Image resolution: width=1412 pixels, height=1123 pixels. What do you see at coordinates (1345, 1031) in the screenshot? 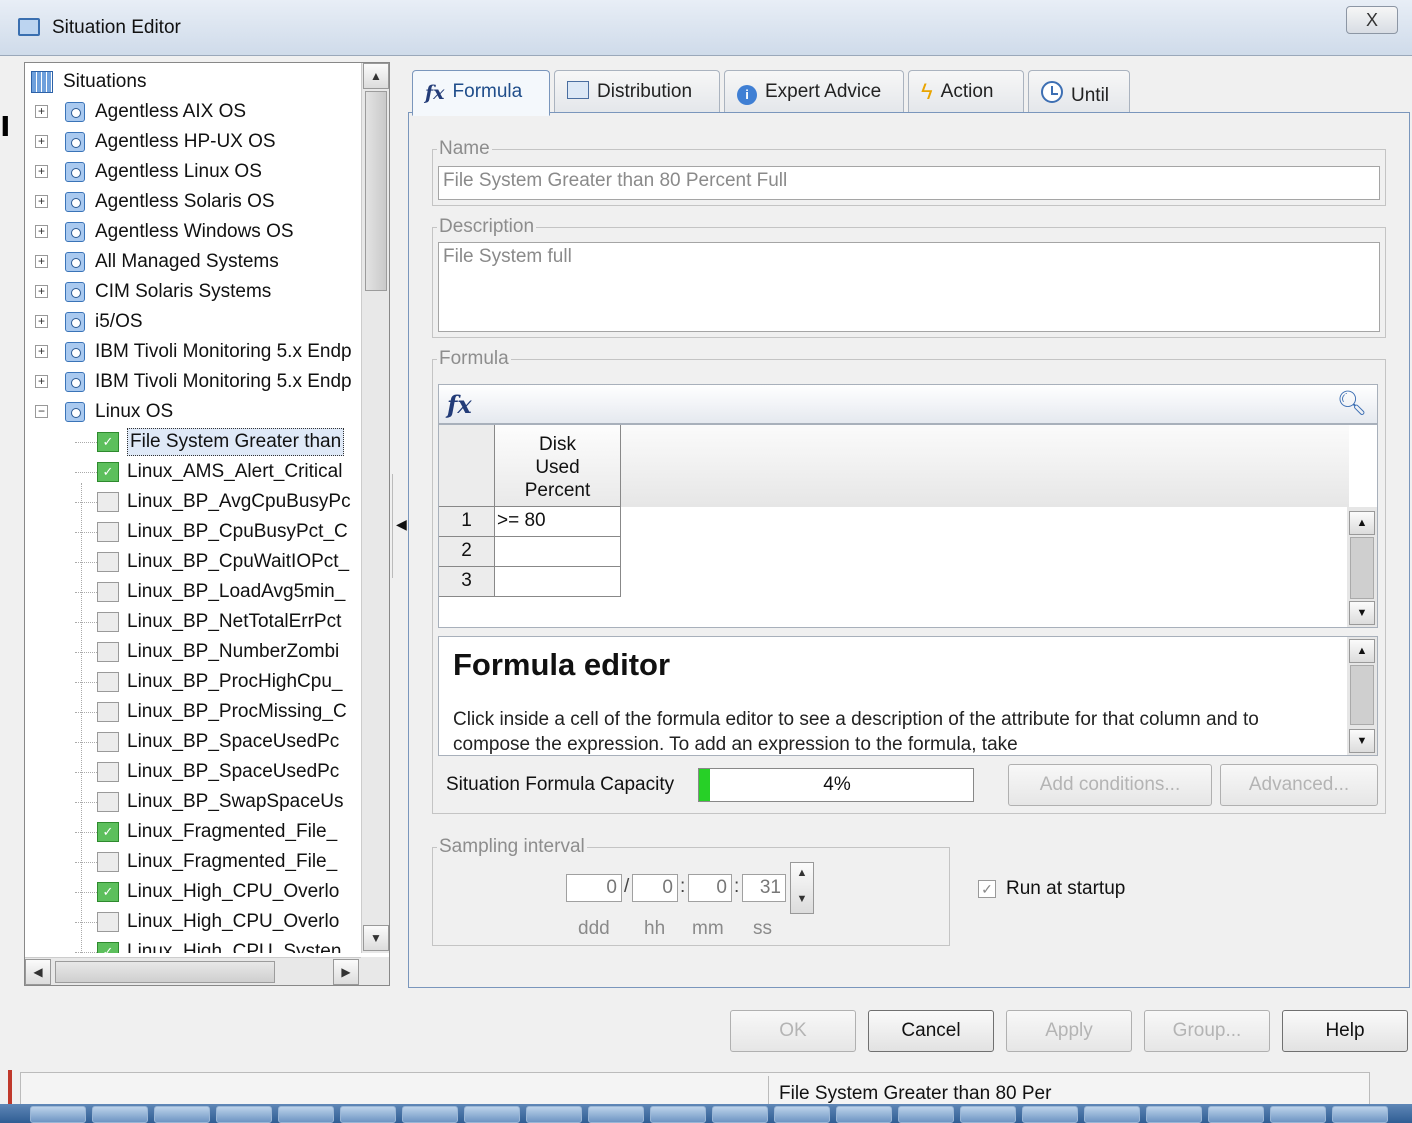
I see `help-button: Help` at bounding box center [1345, 1031].